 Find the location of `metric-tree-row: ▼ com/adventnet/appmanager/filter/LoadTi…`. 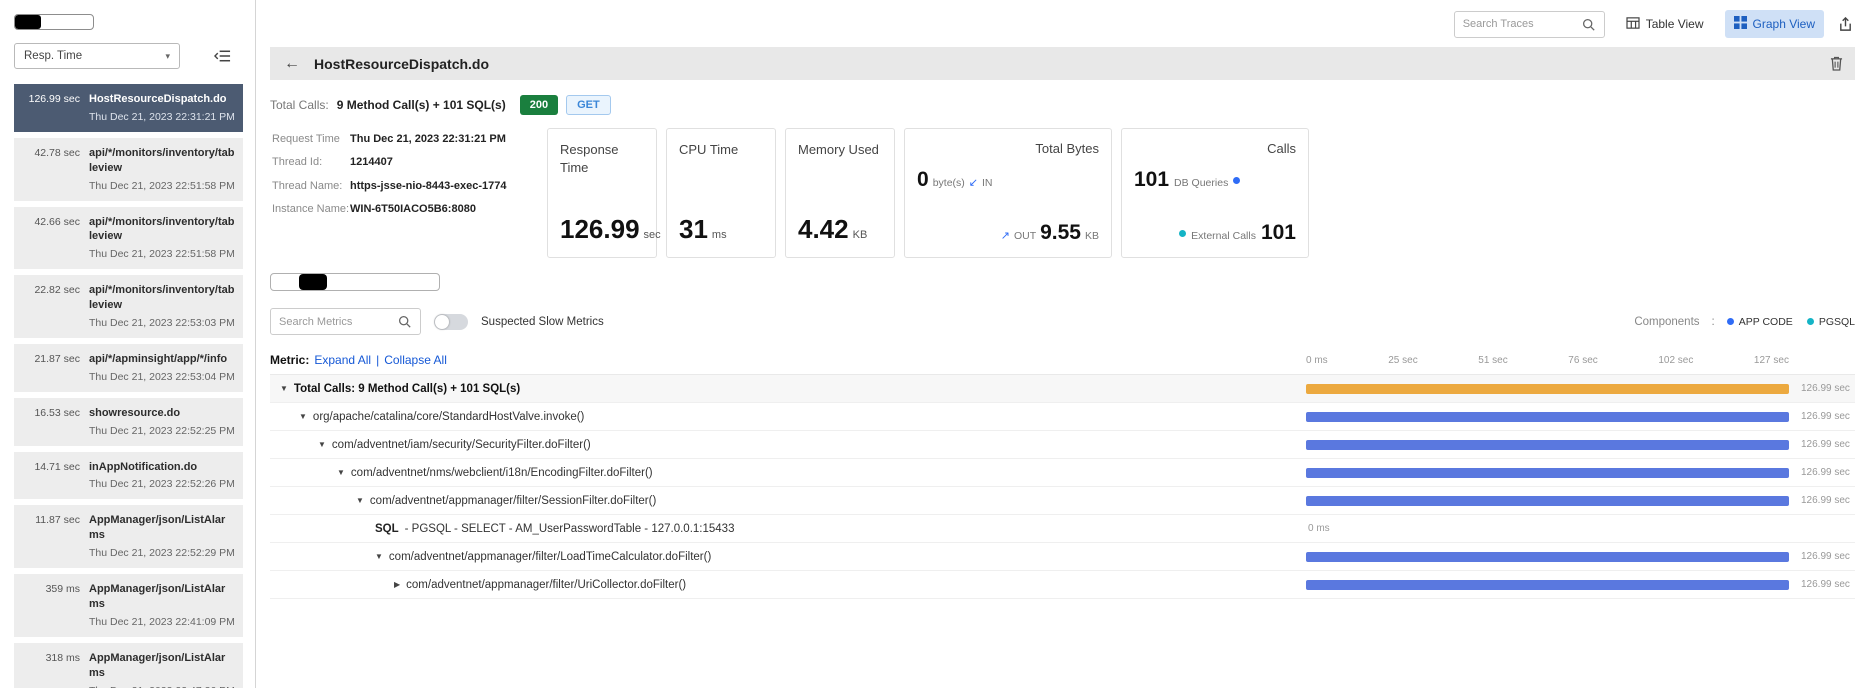

metric-tree-row: ▼ com/adventnet/appmanager/filter/LoadTi… is located at coordinates (1062, 557).